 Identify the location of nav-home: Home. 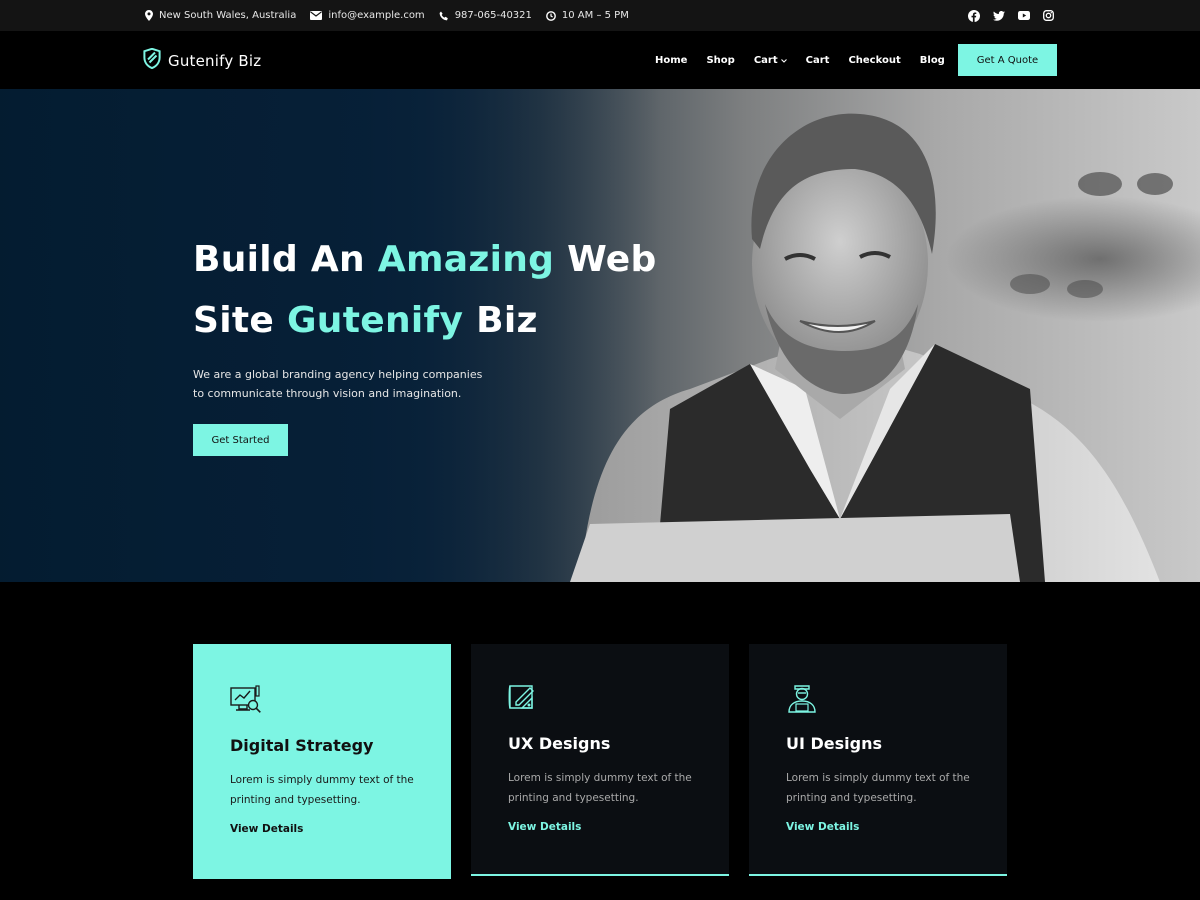
(671, 60).